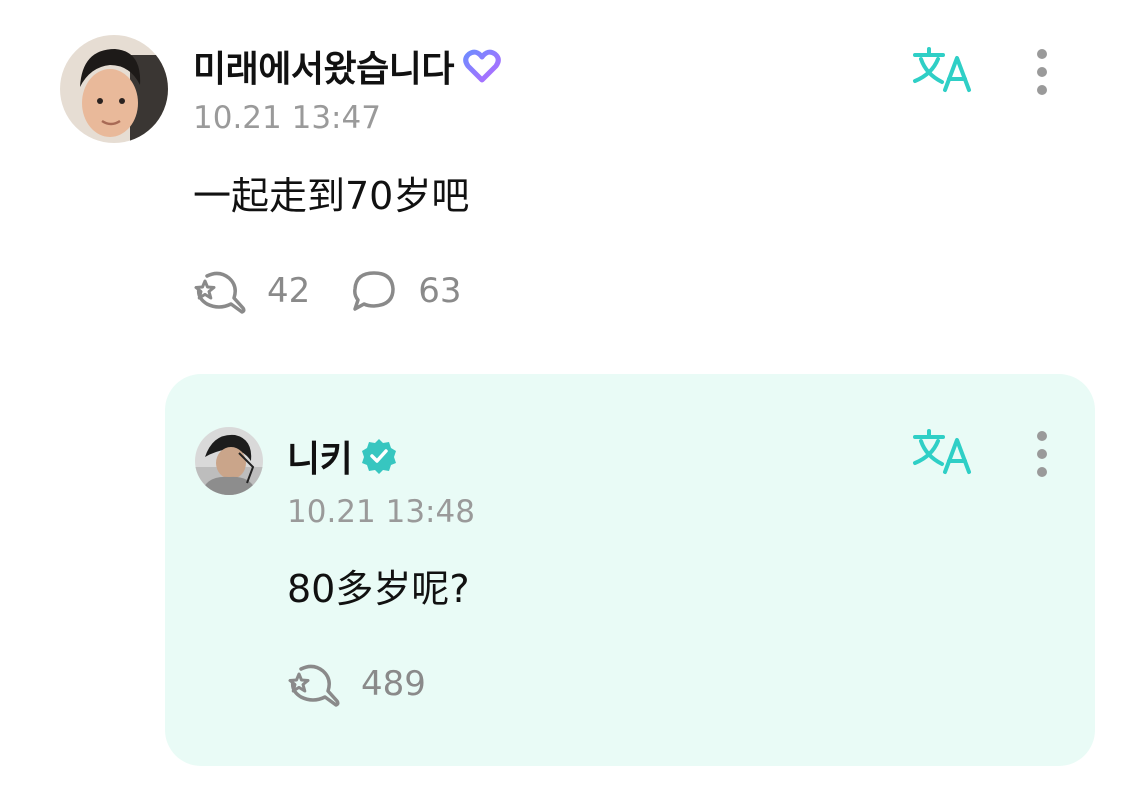 Image resolution: width=1125 pixels, height=797 pixels. What do you see at coordinates (356, 684) in the screenshot?
I see `reply-like-button: 489` at bounding box center [356, 684].